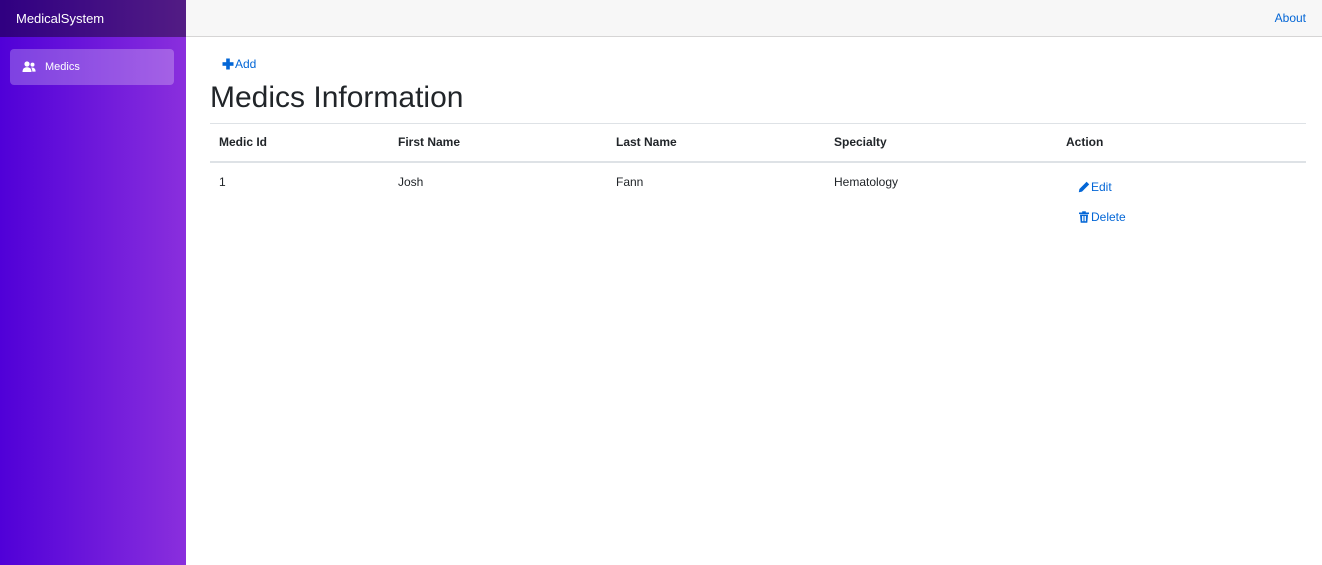  I want to click on column-header-first-name: First Name, so click(498, 143).